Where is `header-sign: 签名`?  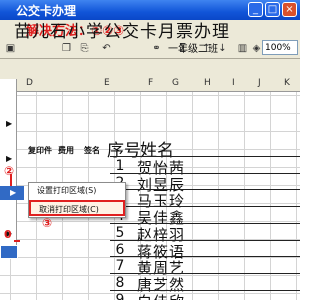 header-sign: 签名 is located at coordinates (92, 150).